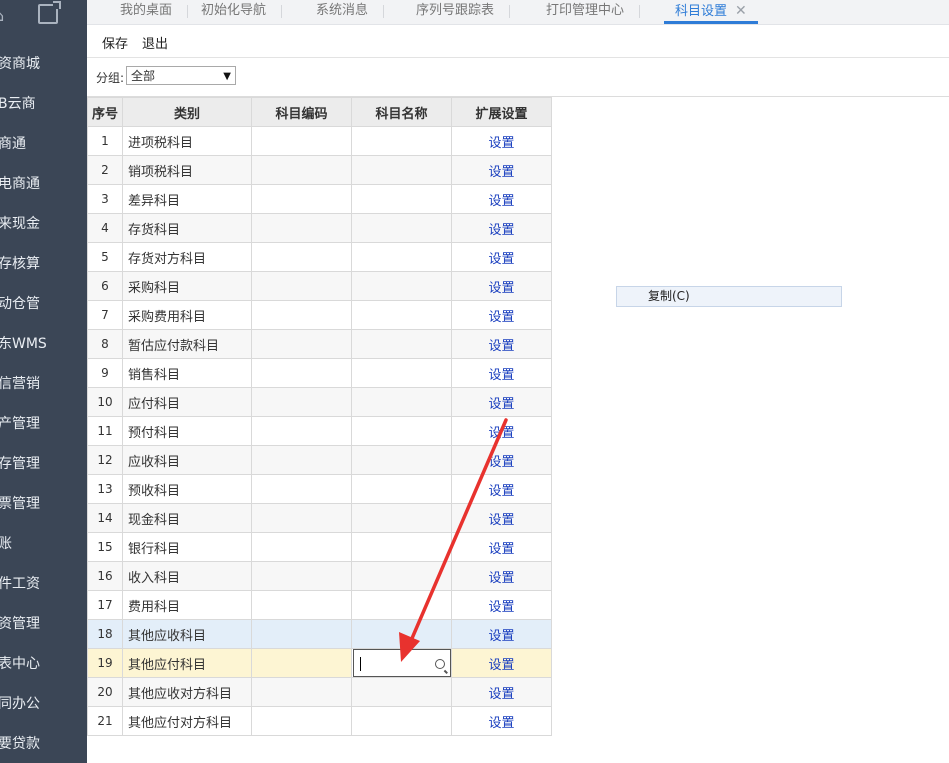 This screenshot has height=763, width=949. Describe the element at coordinates (154, 12) in the screenshot. I see `tab-my-desktop: 我的桌面` at that location.